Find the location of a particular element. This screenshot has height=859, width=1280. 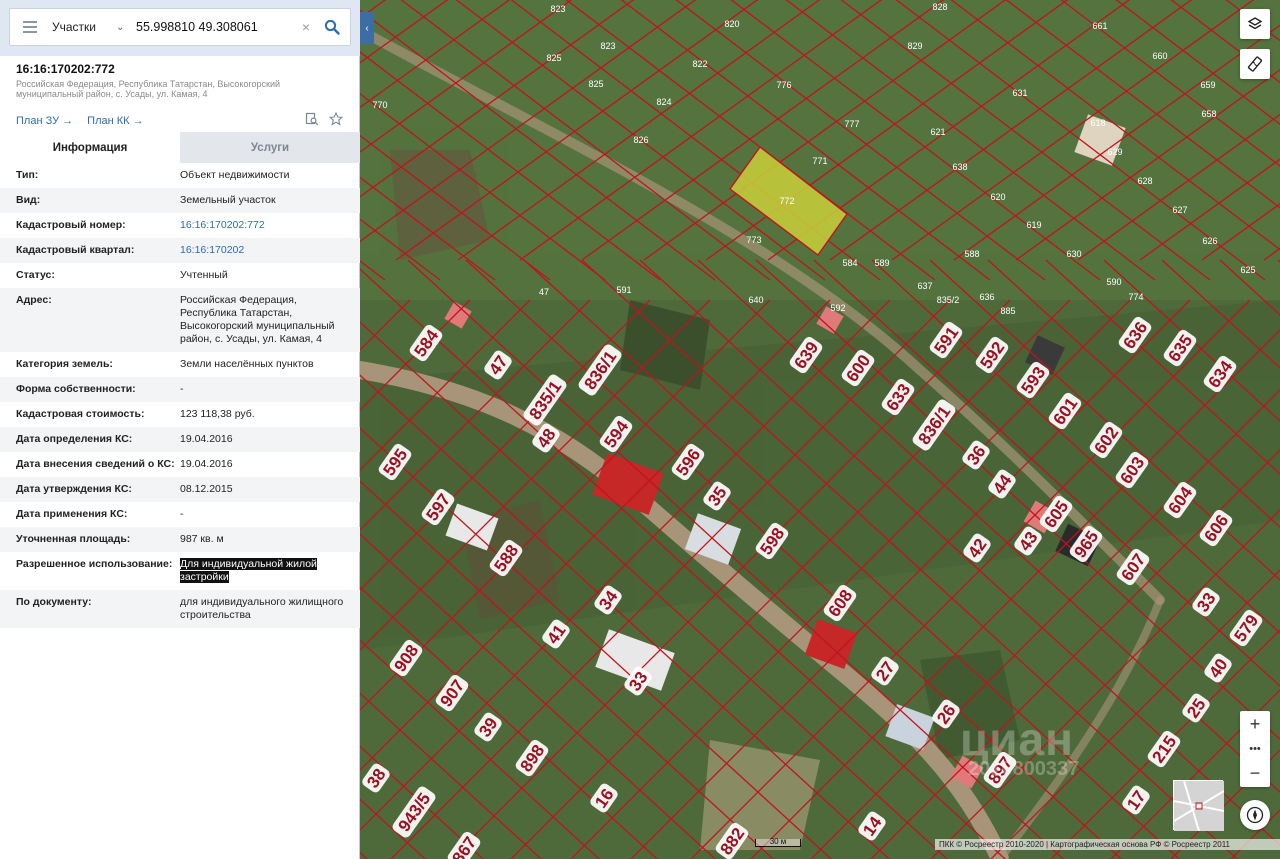

parcel-label: 625 is located at coordinates (1247, 270).